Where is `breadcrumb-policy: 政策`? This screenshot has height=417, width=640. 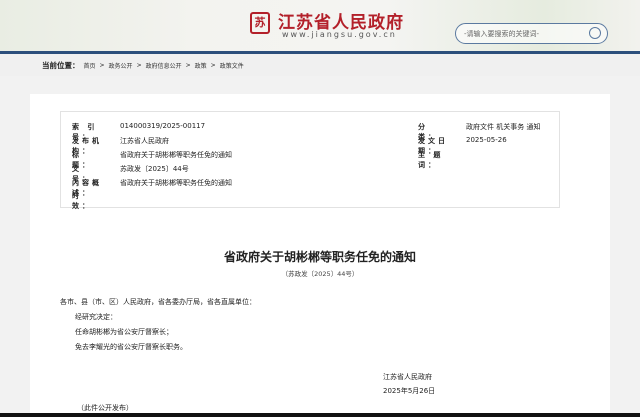
breadcrumb-policy: 政策 is located at coordinates (201, 65).